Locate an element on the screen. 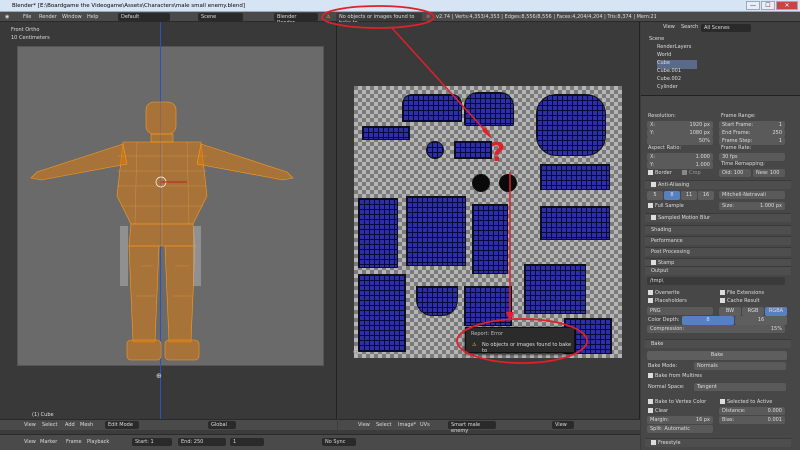 This screenshot has width=800, height=450. res-y-field: Y: 1080 px is located at coordinates (680, 133).